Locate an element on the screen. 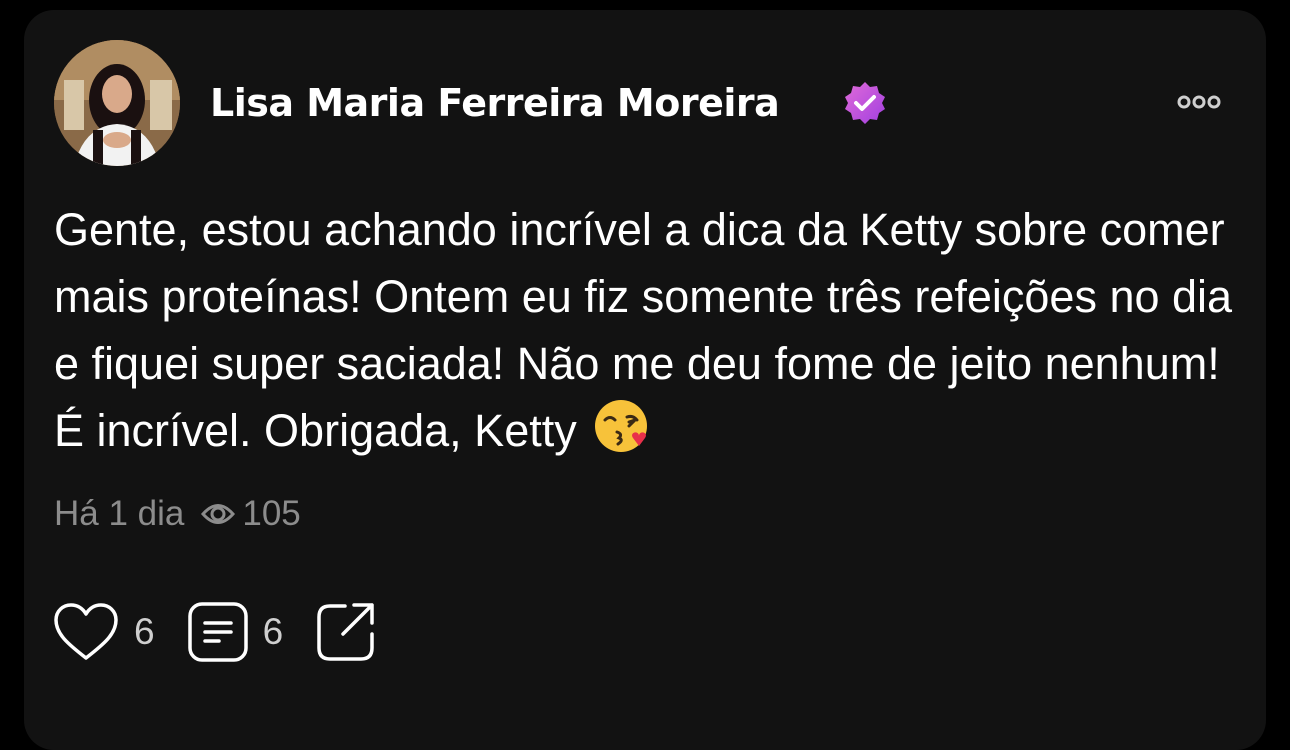  share-icon is located at coordinates (345, 632).